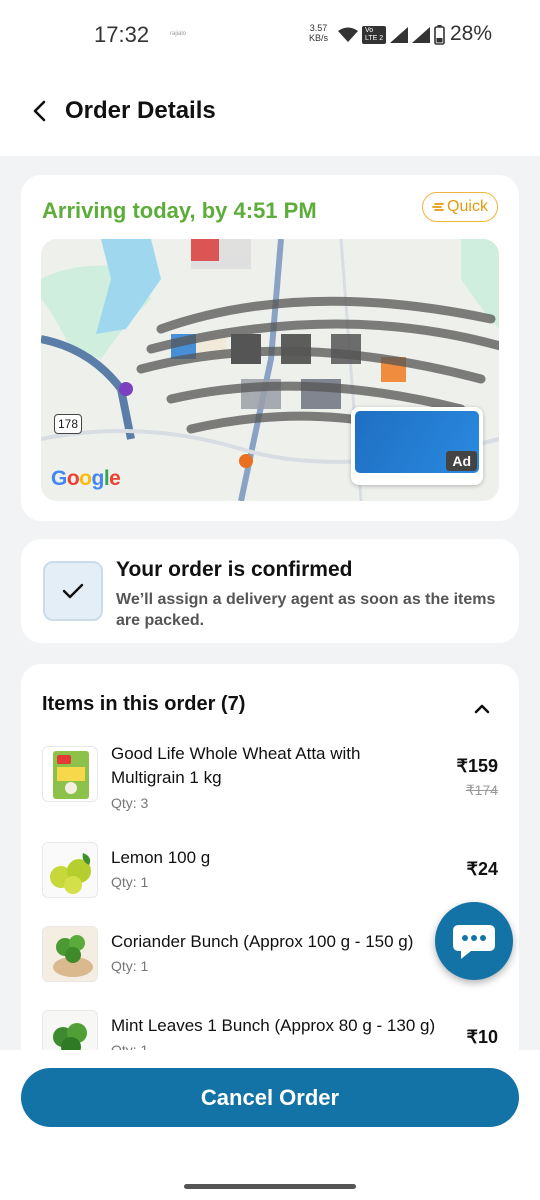  I want to click on status-time: 17:32, so click(122, 34).